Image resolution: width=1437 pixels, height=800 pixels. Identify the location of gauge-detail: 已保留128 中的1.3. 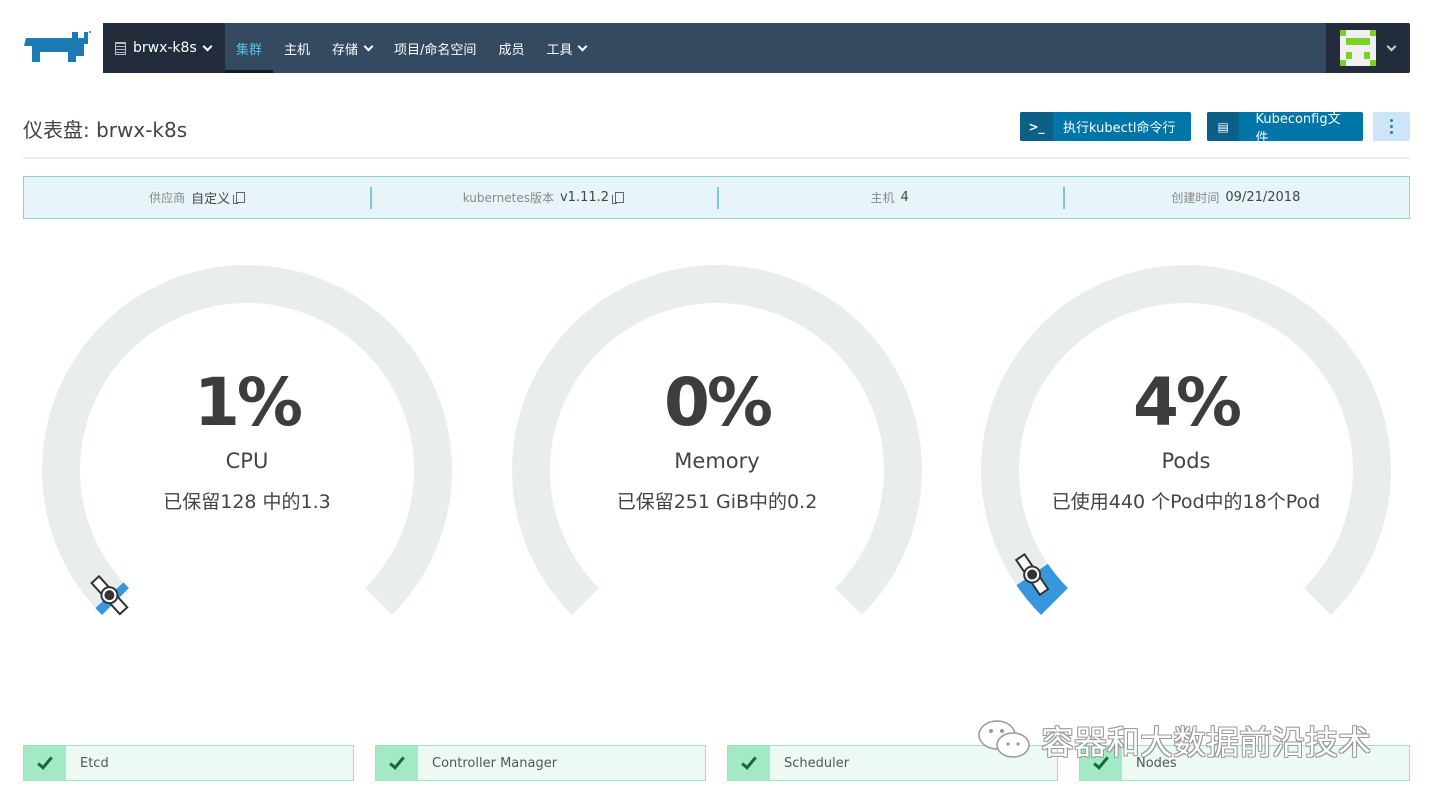
(247, 502).